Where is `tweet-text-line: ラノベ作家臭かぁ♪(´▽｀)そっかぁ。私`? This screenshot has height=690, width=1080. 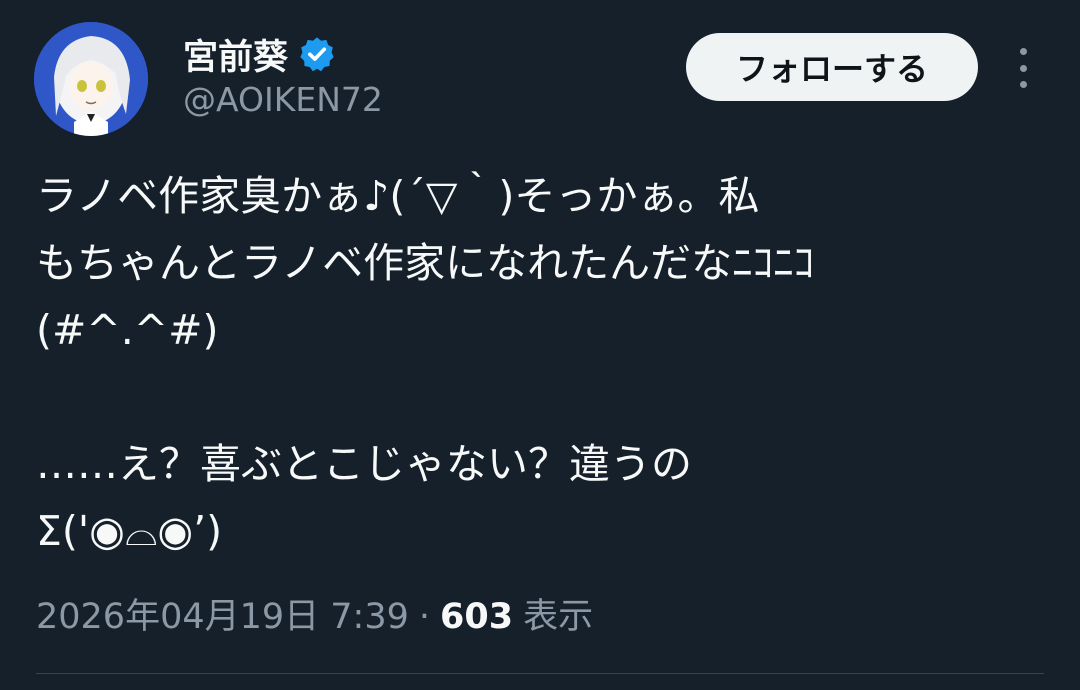
tweet-text-line: ラノベ作家臭かぁ♪(´▽｀)そっかぁ。私 is located at coordinates (398, 196).